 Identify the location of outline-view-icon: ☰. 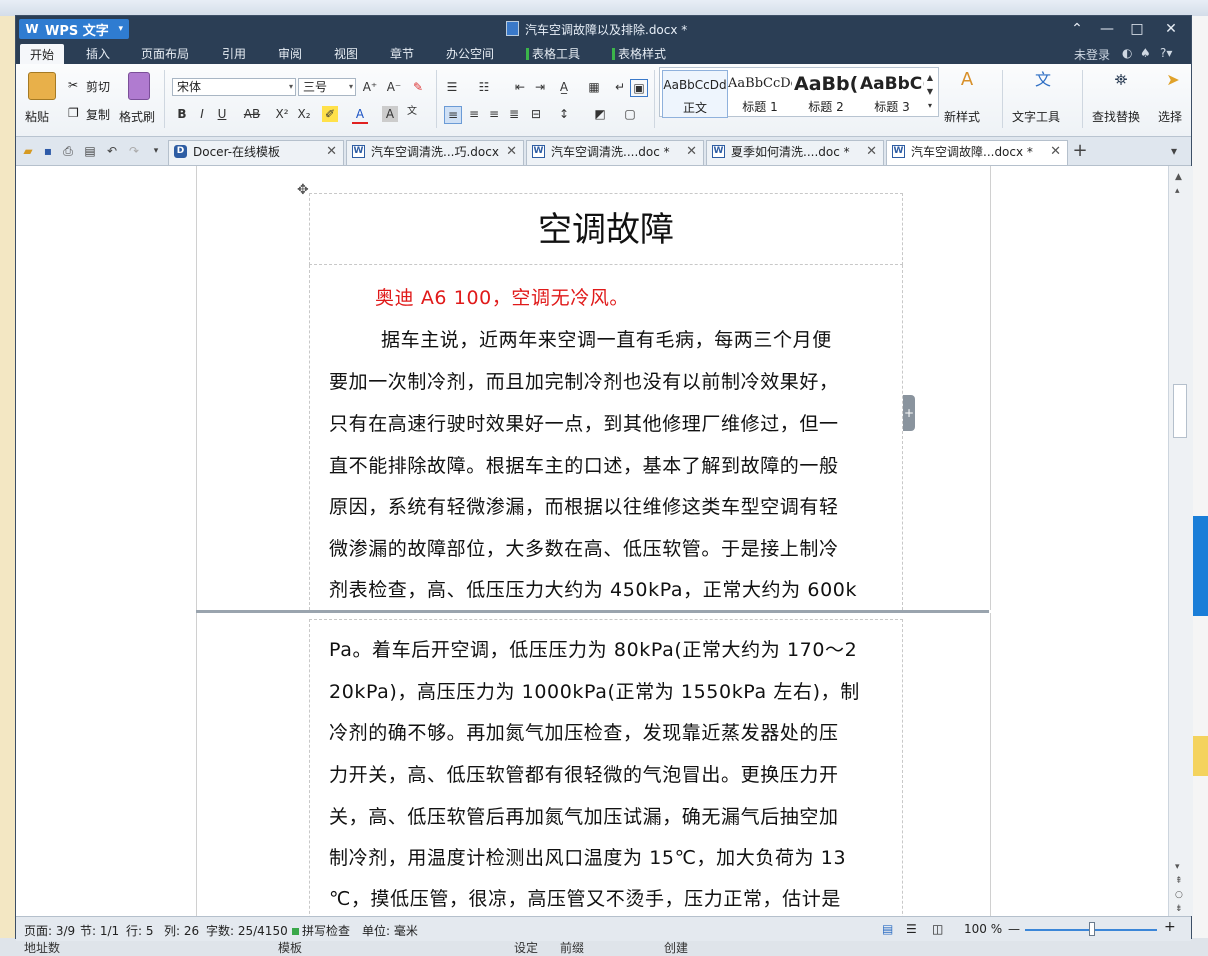
(911, 929).